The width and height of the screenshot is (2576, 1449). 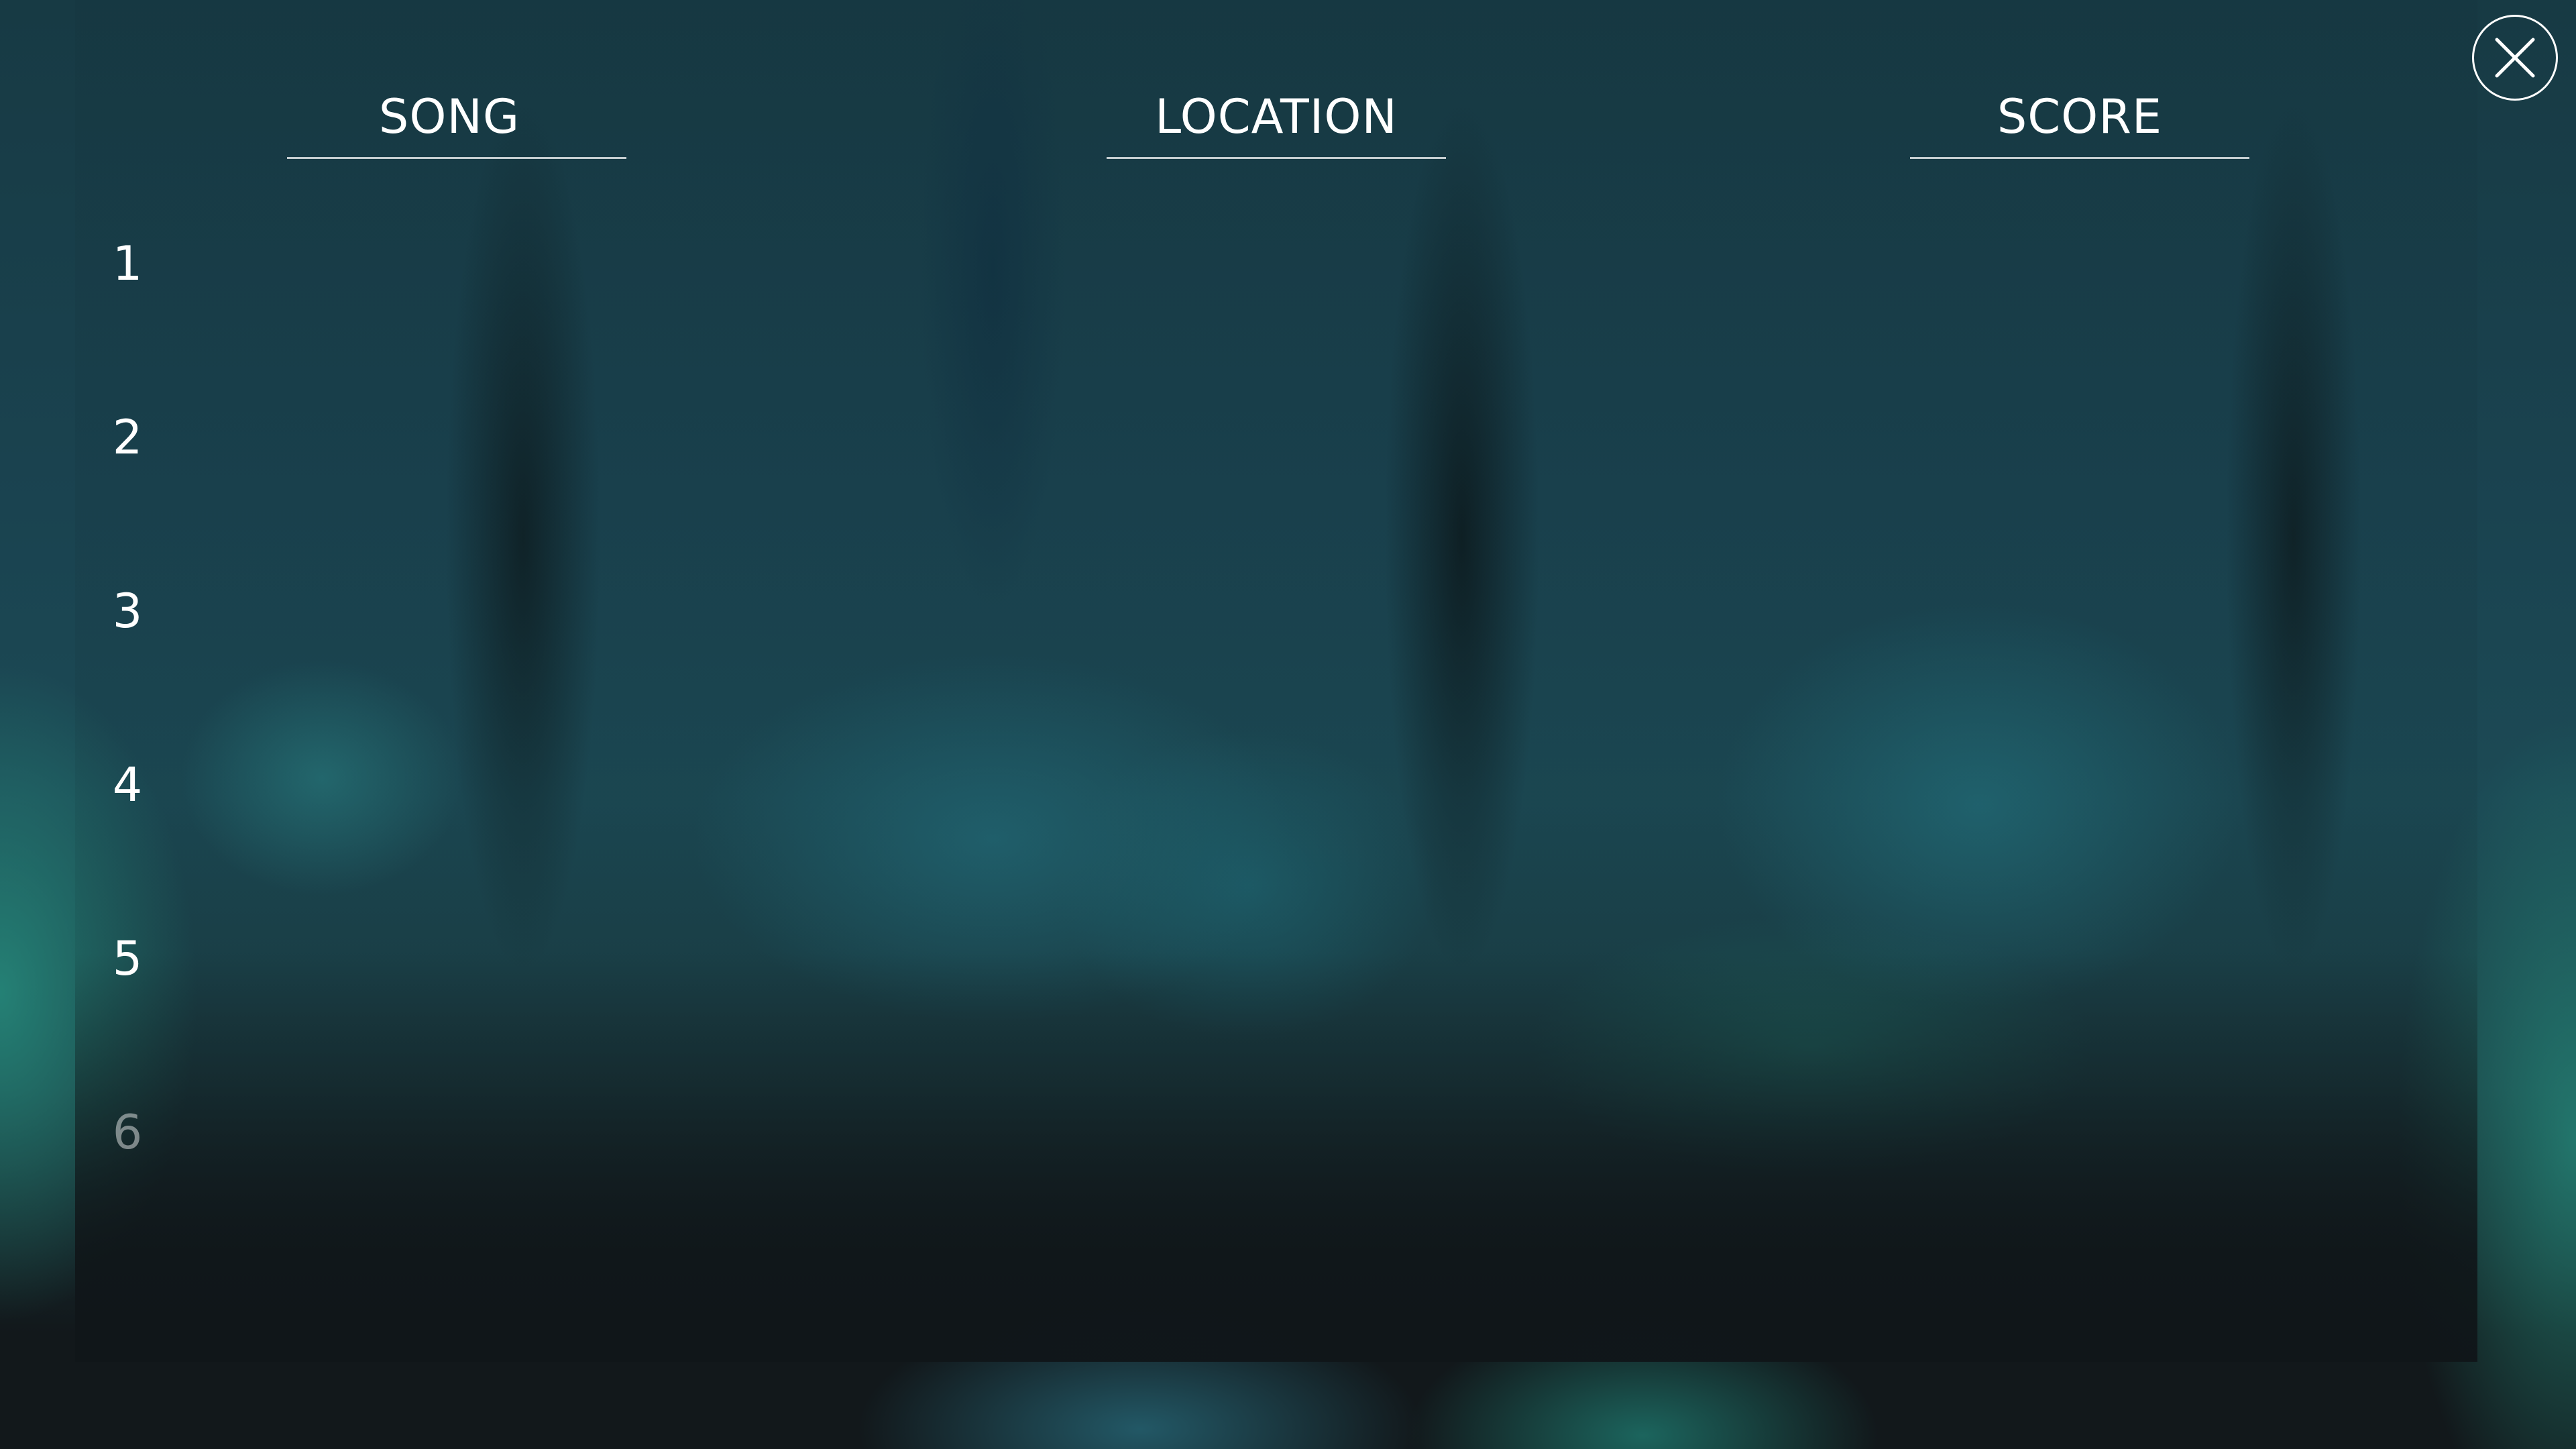 What do you see at coordinates (127, 1132) in the screenshot?
I see `rank-number: 6` at bounding box center [127, 1132].